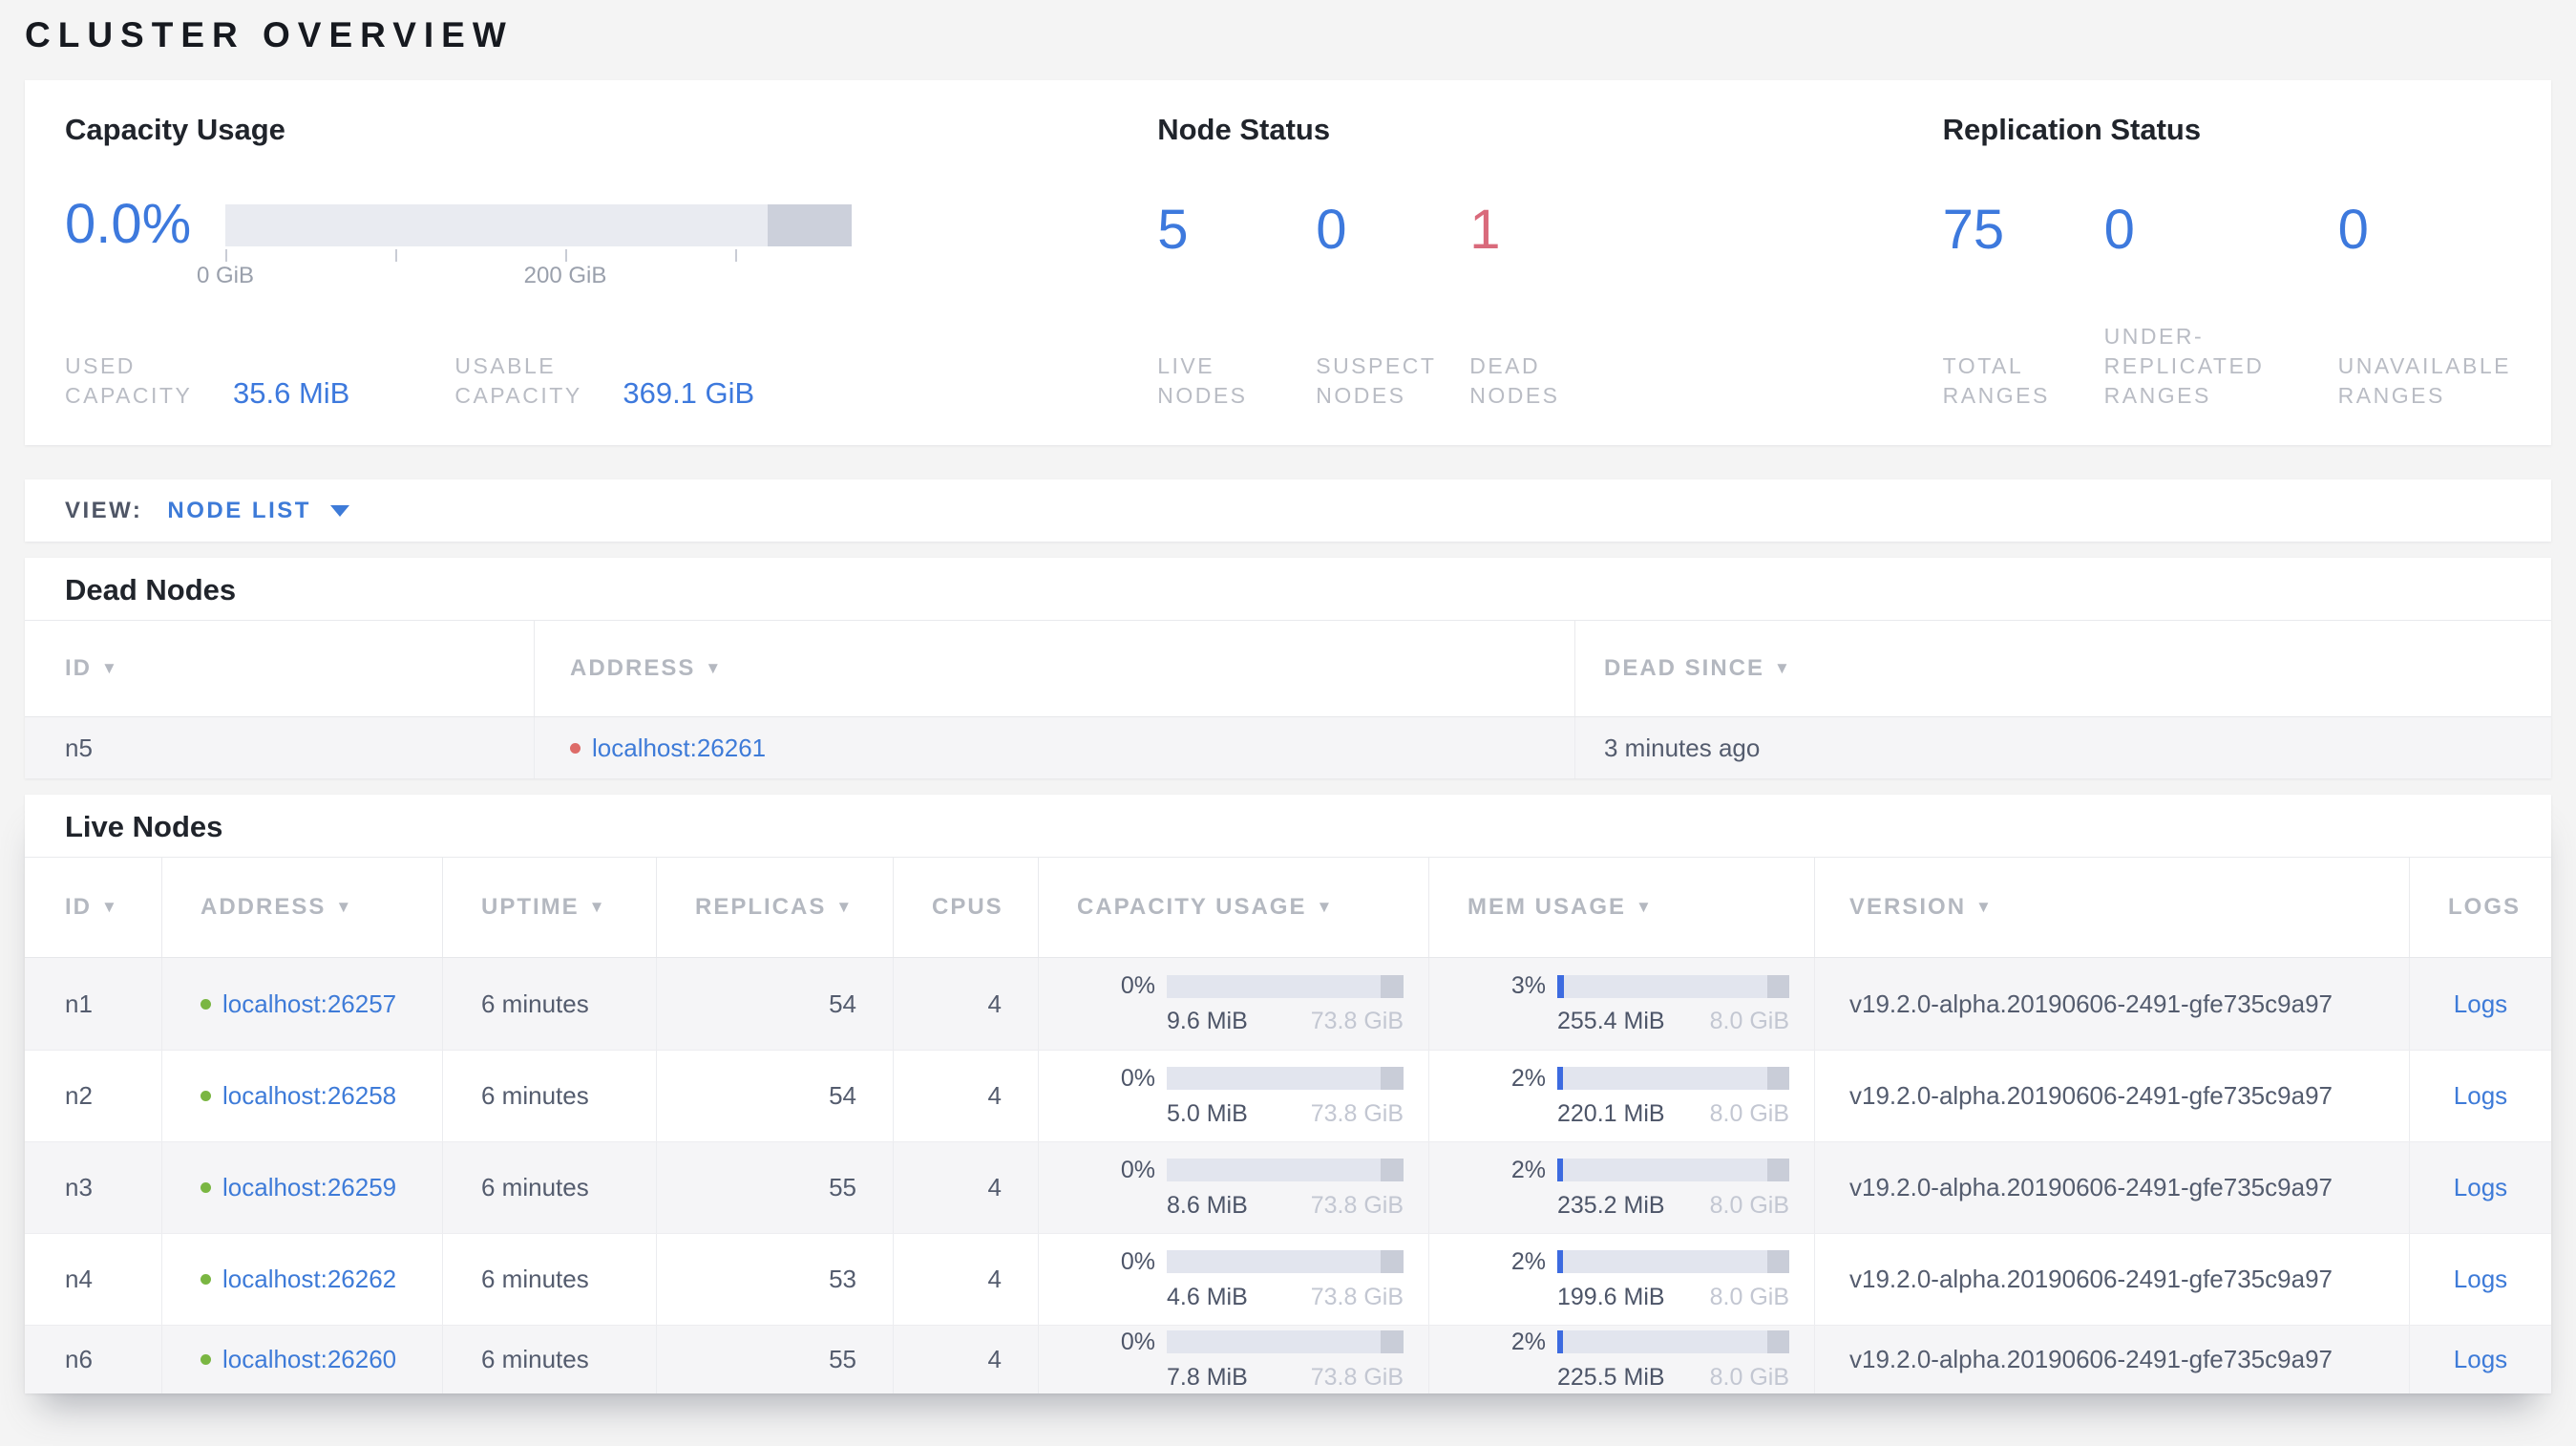 Image resolution: width=2576 pixels, height=1446 pixels. I want to click on dead-nodes-header-row: ID ▼ ADDRESS ▼ DEAD SINCE ▼, so click(1288, 669).